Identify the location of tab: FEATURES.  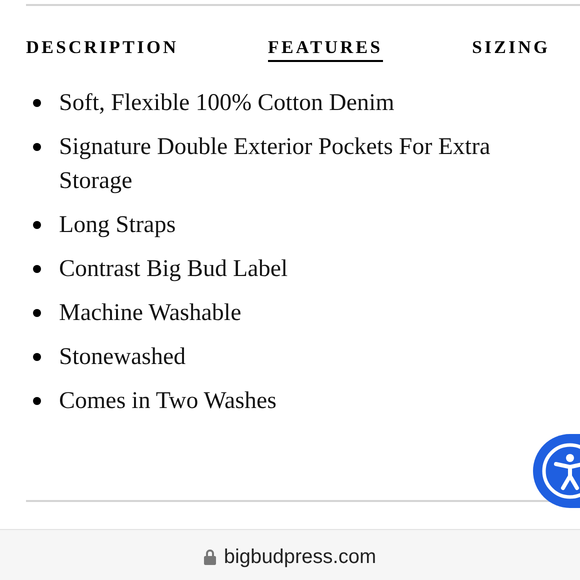
(325, 49).